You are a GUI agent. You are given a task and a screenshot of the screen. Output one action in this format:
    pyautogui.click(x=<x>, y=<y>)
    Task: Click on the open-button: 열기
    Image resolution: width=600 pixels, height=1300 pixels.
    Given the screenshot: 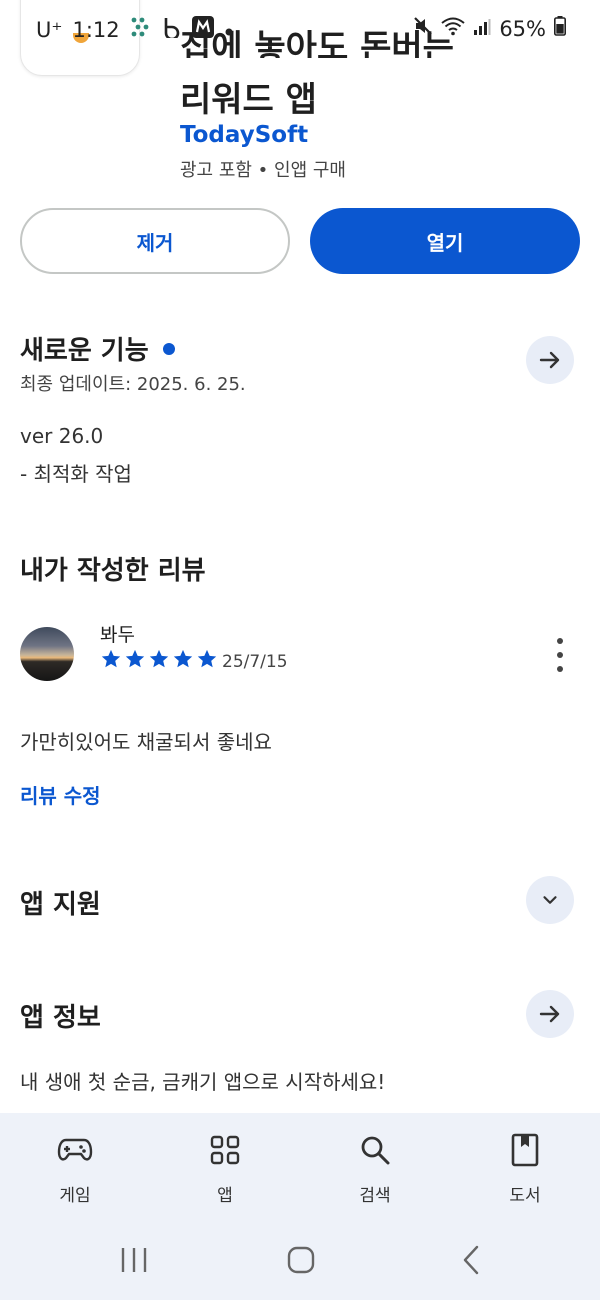 What is the action you would take?
    pyautogui.click(x=445, y=241)
    